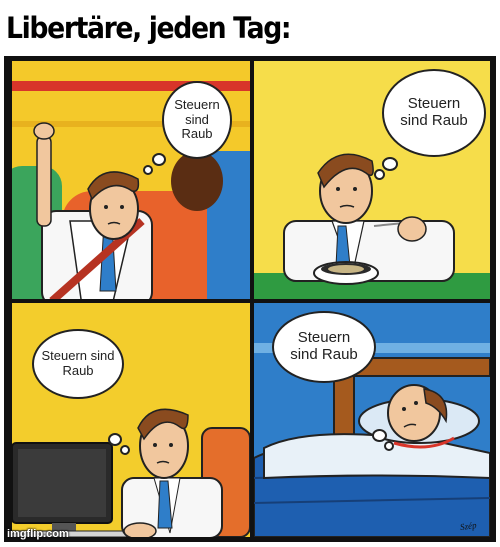 Image resolution: width=500 pixels, height=547 pixels. What do you see at coordinates (38, 534) in the screenshot?
I see `imgflip-watermark: imgflip.com` at bounding box center [38, 534].